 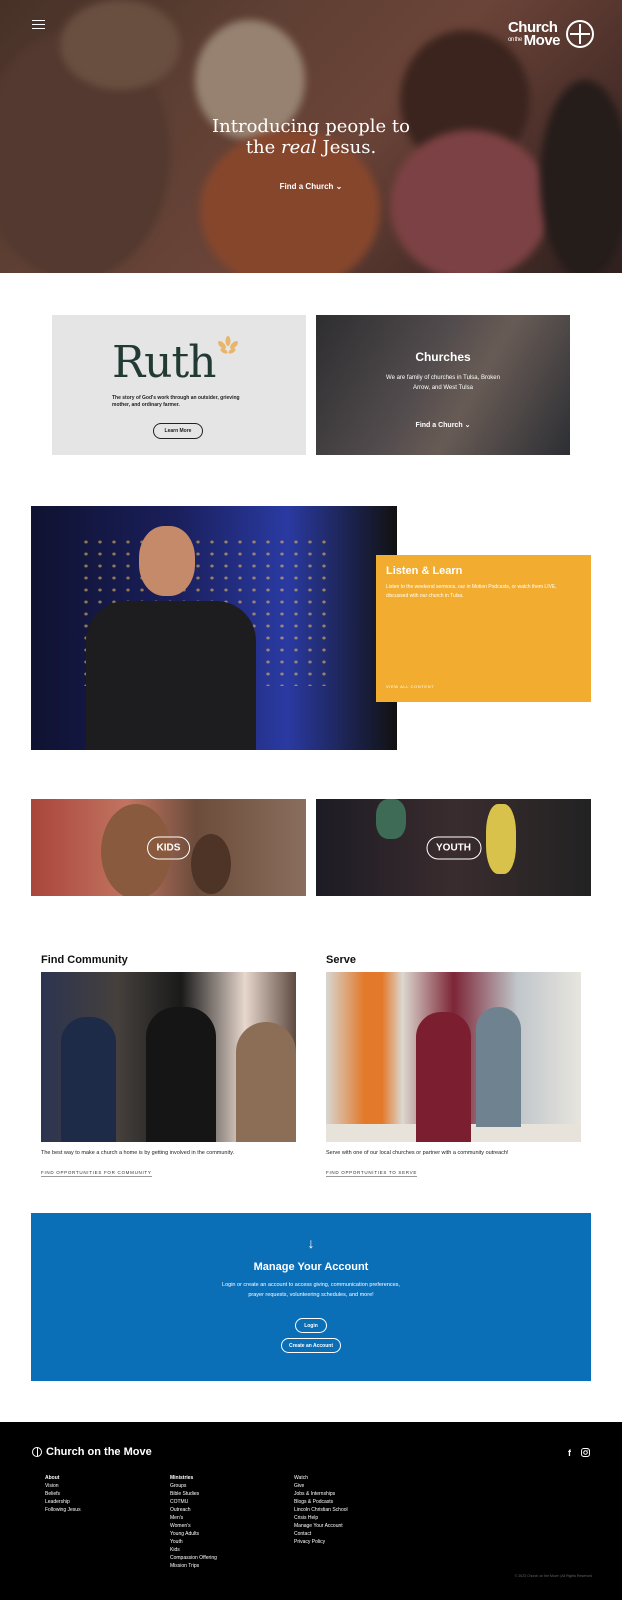 I want to click on view-all-content-link: VIEW ALL CONTENT, so click(x=410, y=686).